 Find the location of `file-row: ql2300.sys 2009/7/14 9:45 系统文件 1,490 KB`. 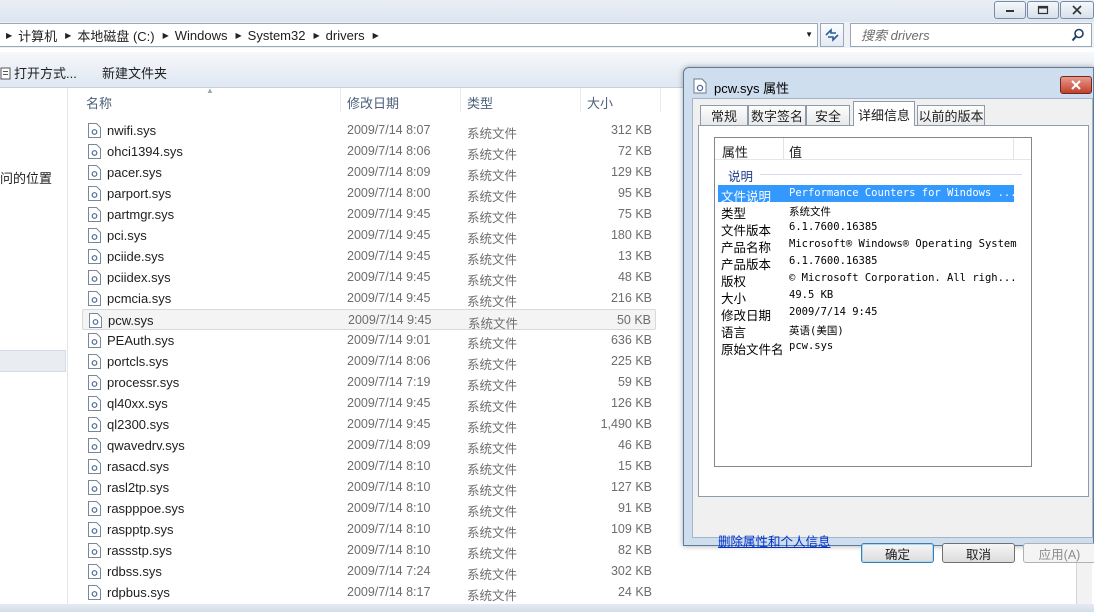

file-row: ql2300.sys 2009/7/14 9:45 系统文件 1,490 KB is located at coordinates (369, 424).